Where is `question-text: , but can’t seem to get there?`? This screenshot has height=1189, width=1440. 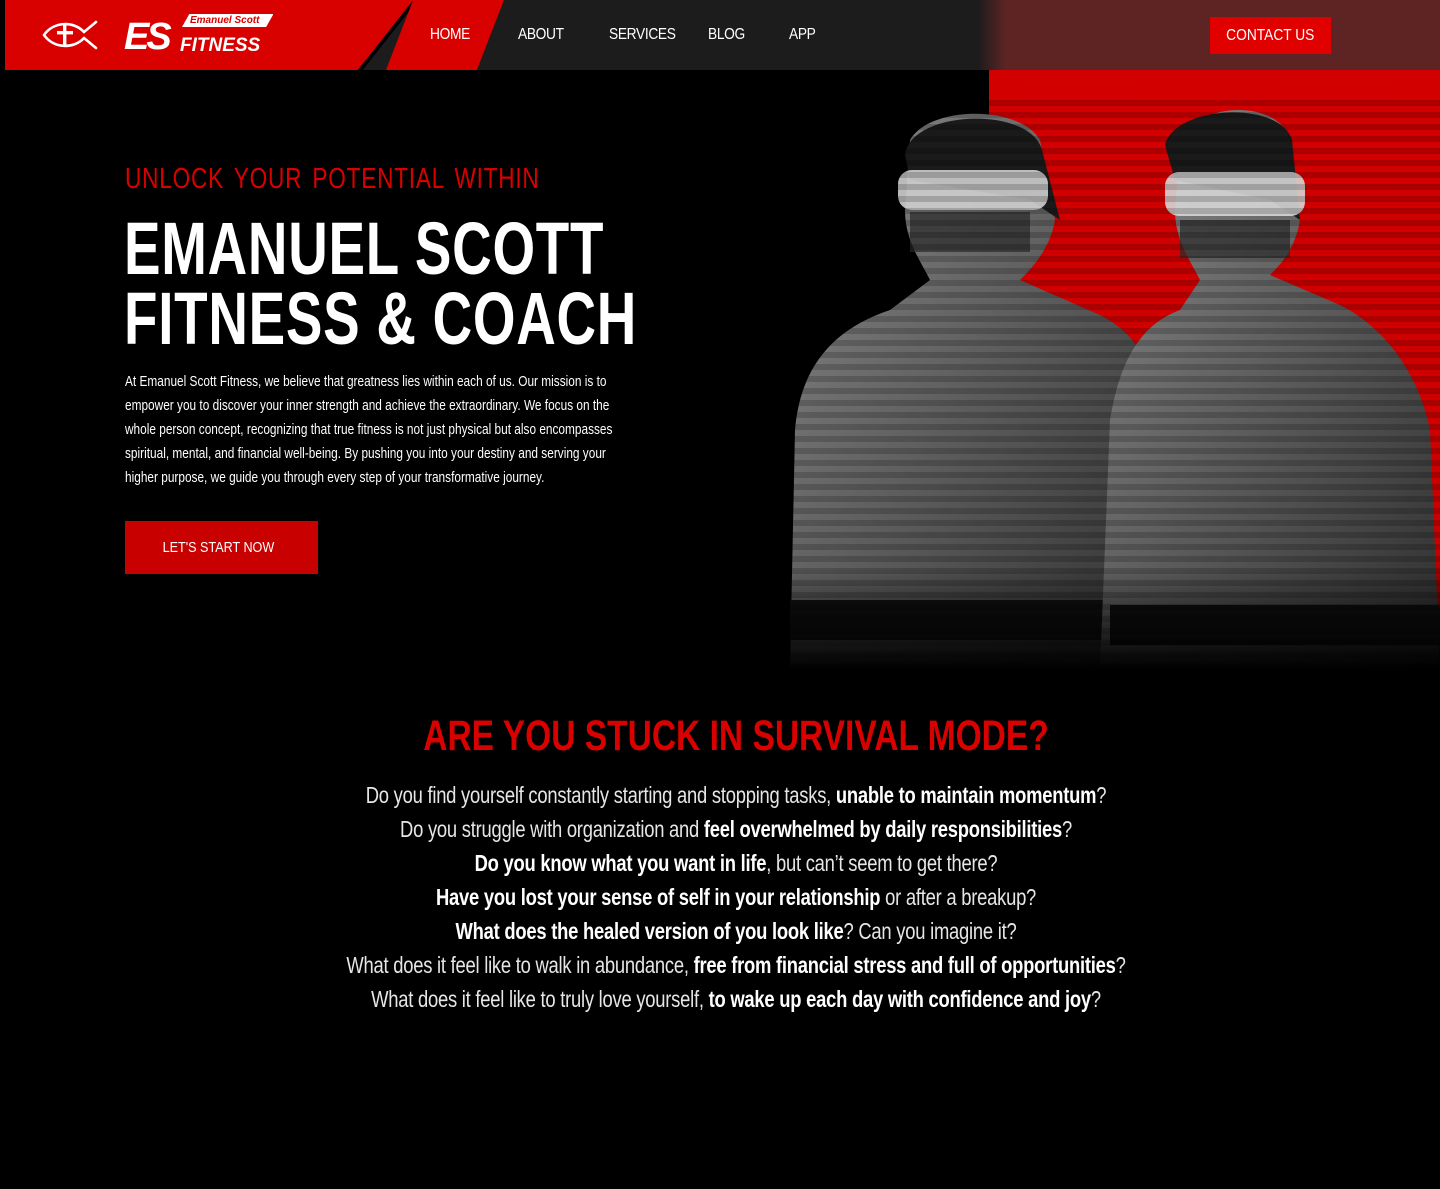 question-text: , but can’t seem to get there? is located at coordinates (882, 863).